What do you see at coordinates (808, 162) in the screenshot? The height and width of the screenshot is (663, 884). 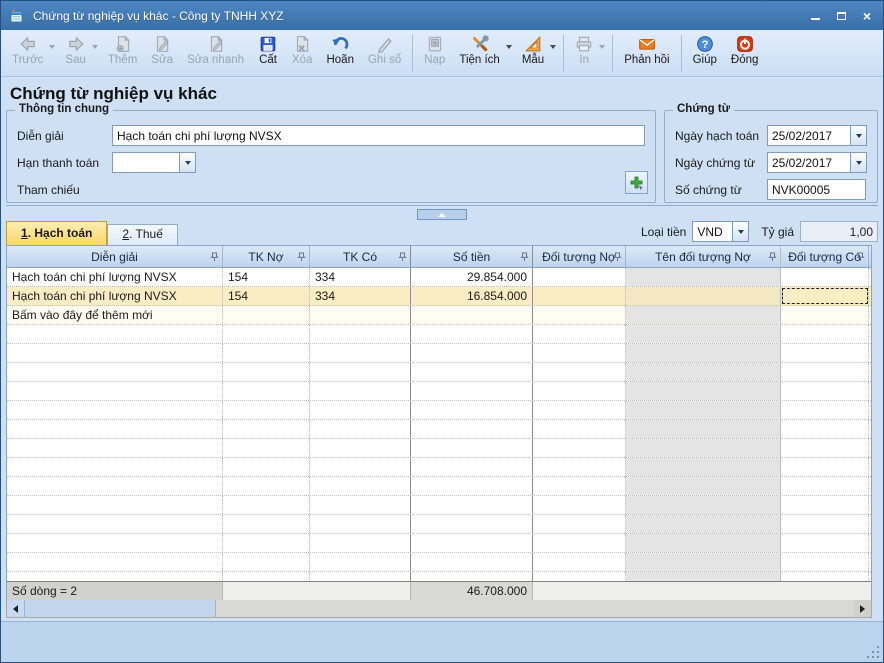 I see `document-date-input` at bounding box center [808, 162].